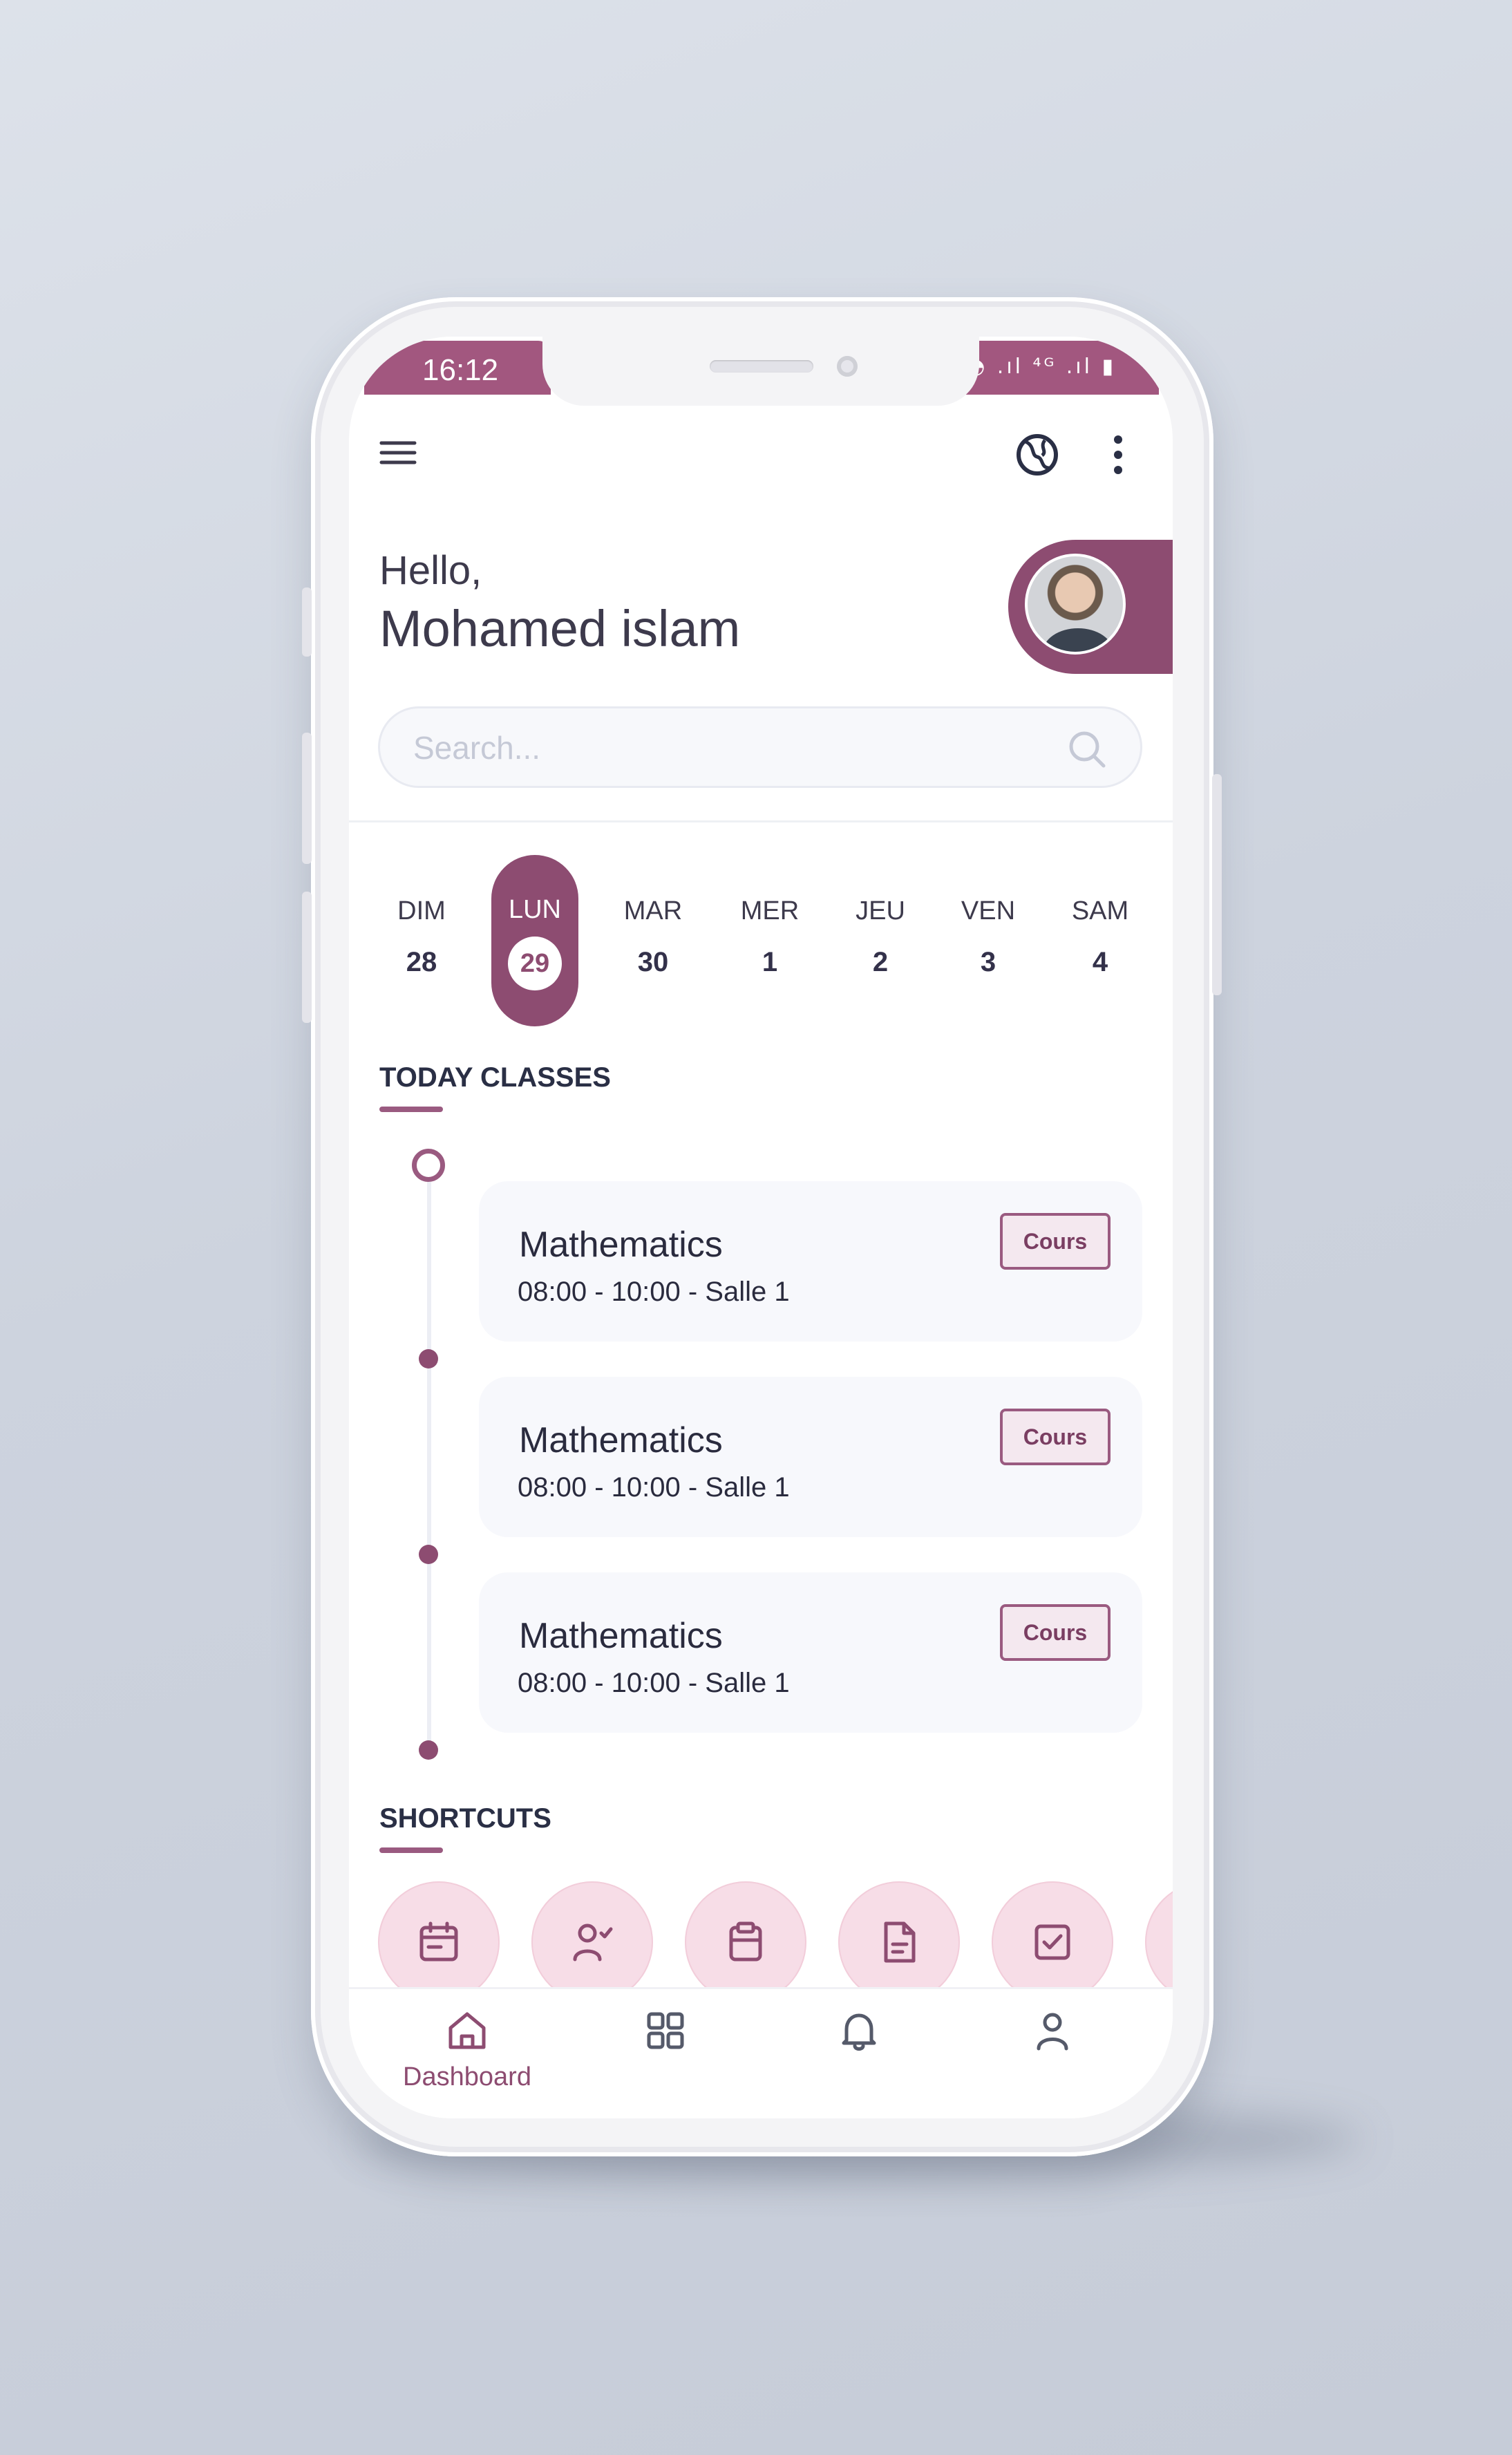 The image size is (1512, 2455). I want to click on day-name: MAR, so click(653, 911).